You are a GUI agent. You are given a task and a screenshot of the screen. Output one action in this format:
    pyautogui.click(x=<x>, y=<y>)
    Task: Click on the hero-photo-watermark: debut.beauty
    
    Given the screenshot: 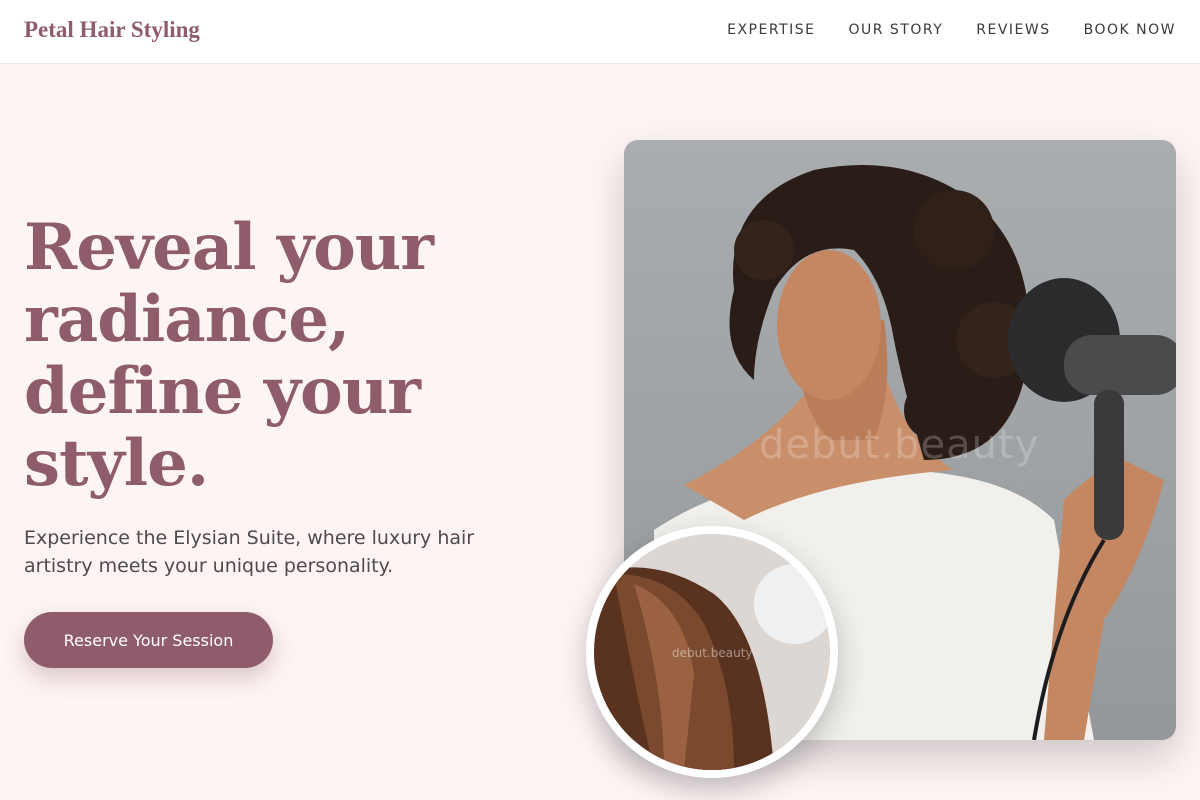 What is the action you would take?
    pyautogui.click(x=899, y=445)
    